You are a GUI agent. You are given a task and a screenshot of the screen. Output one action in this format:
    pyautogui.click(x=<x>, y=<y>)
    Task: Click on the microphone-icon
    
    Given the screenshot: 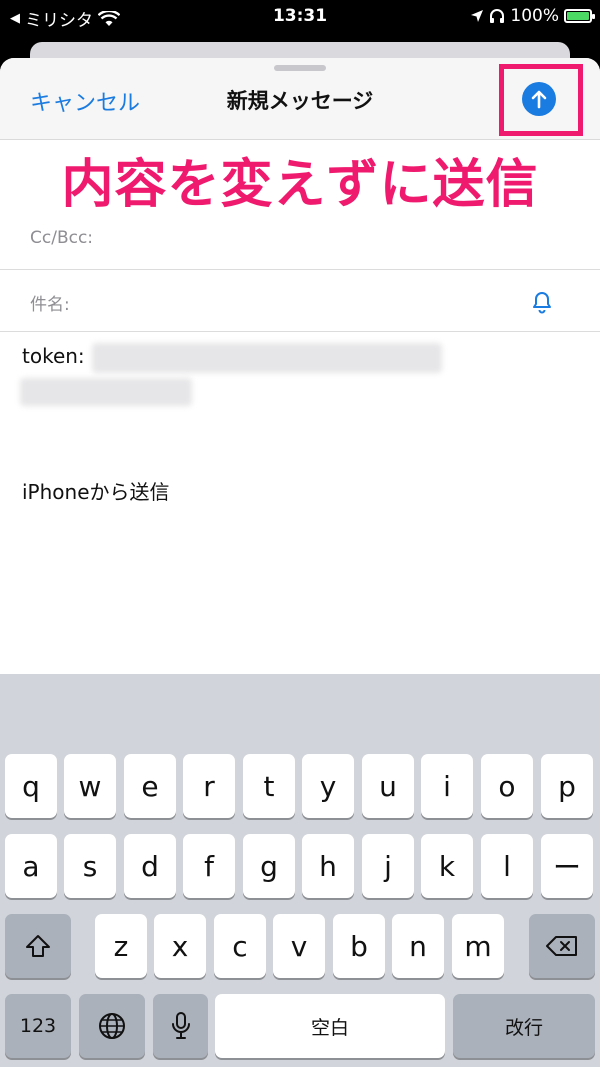 What is the action you would take?
    pyautogui.click(x=180, y=1025)
    